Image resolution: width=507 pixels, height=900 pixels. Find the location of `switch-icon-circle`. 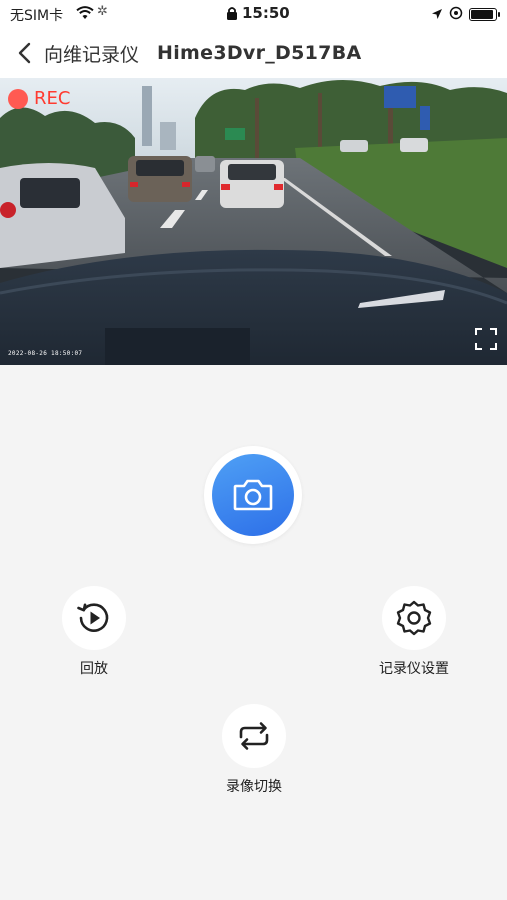

switch-icon-circle is located at coordinates (254, 736).